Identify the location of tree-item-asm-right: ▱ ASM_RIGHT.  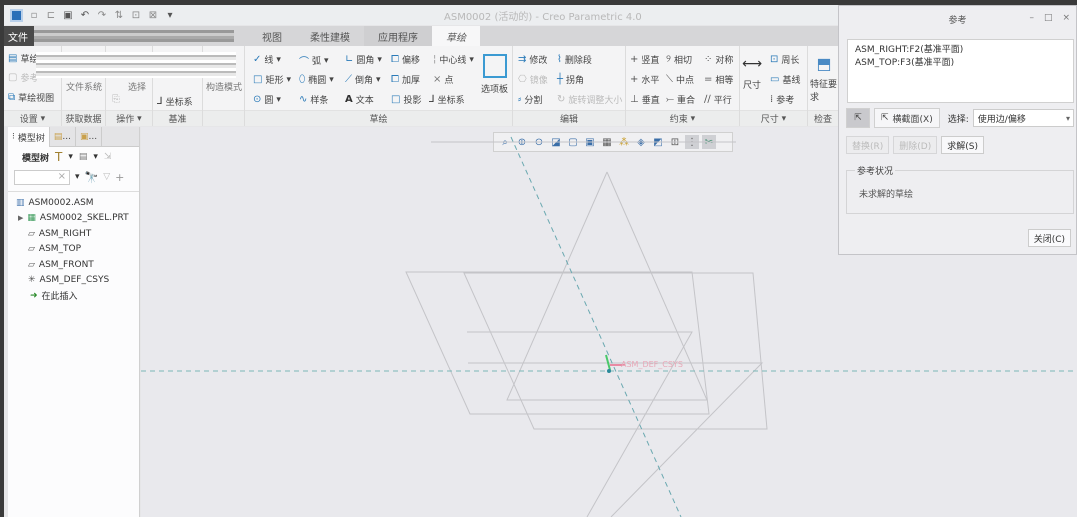
(73, 234).